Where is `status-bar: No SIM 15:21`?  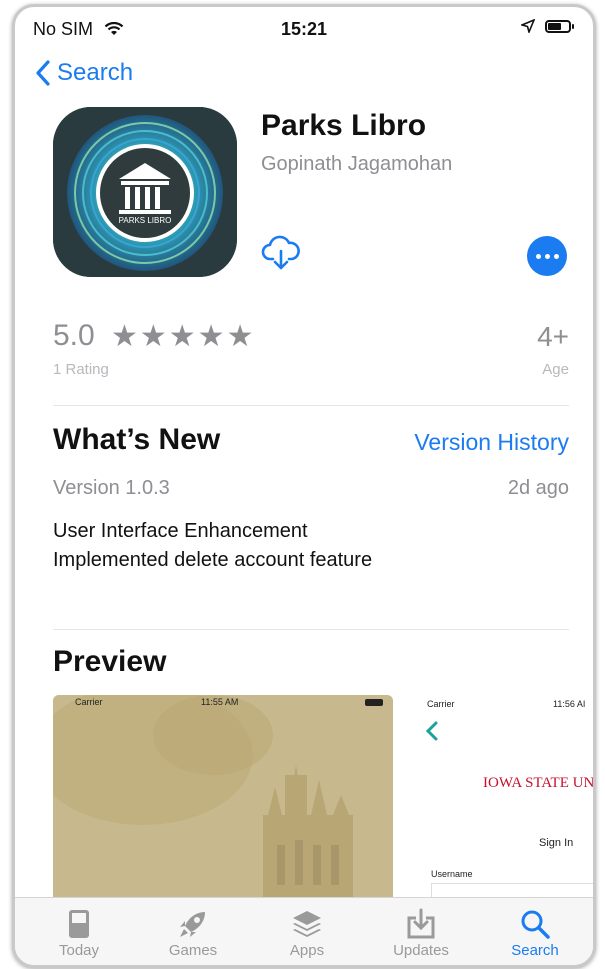 status-bar: No SIM 15:21 is located at coordinates (304, 29).